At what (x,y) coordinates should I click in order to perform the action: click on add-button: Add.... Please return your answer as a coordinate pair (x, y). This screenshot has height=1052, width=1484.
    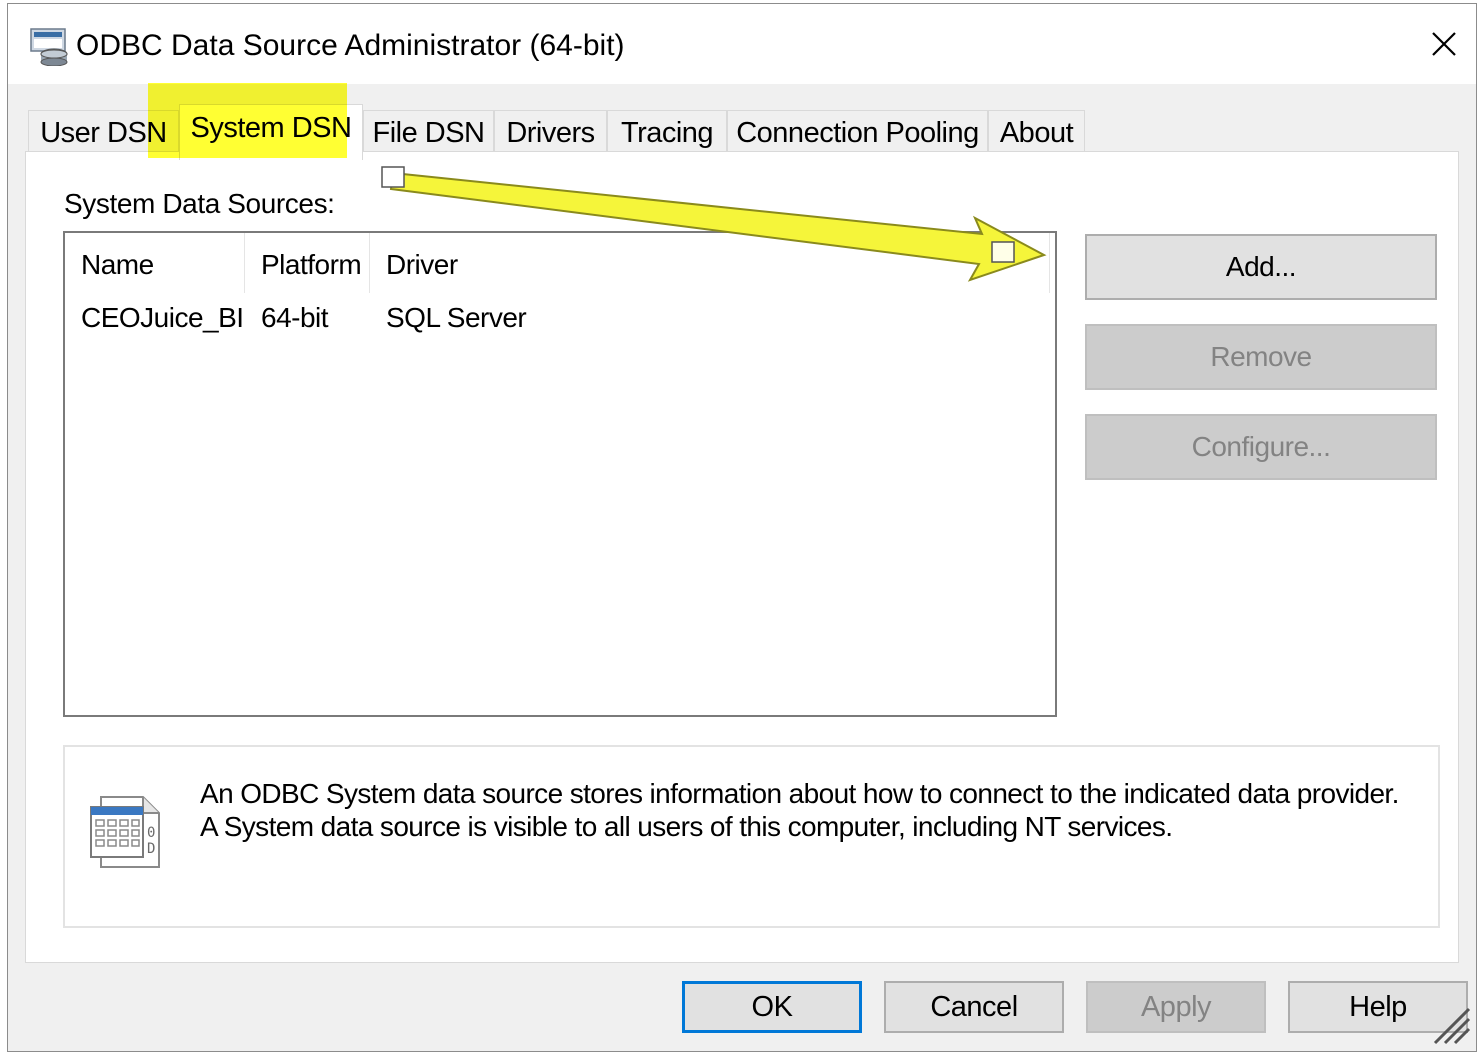
    Looking at the image, I should click on (1261, 267).